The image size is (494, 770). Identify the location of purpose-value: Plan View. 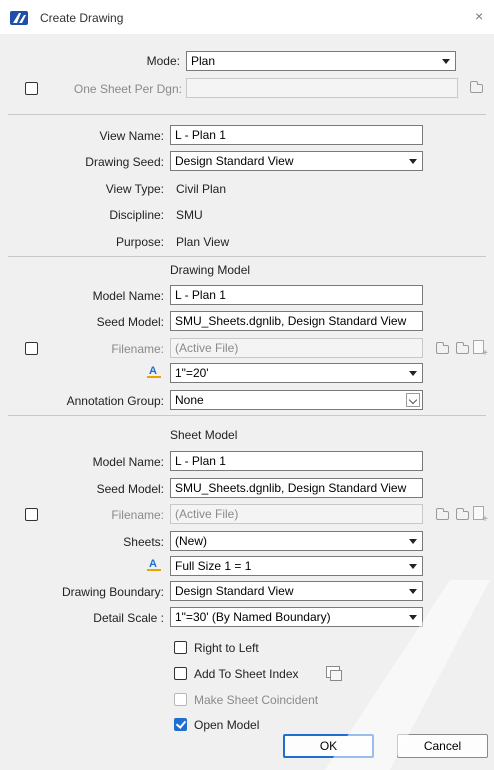
(203, 242).